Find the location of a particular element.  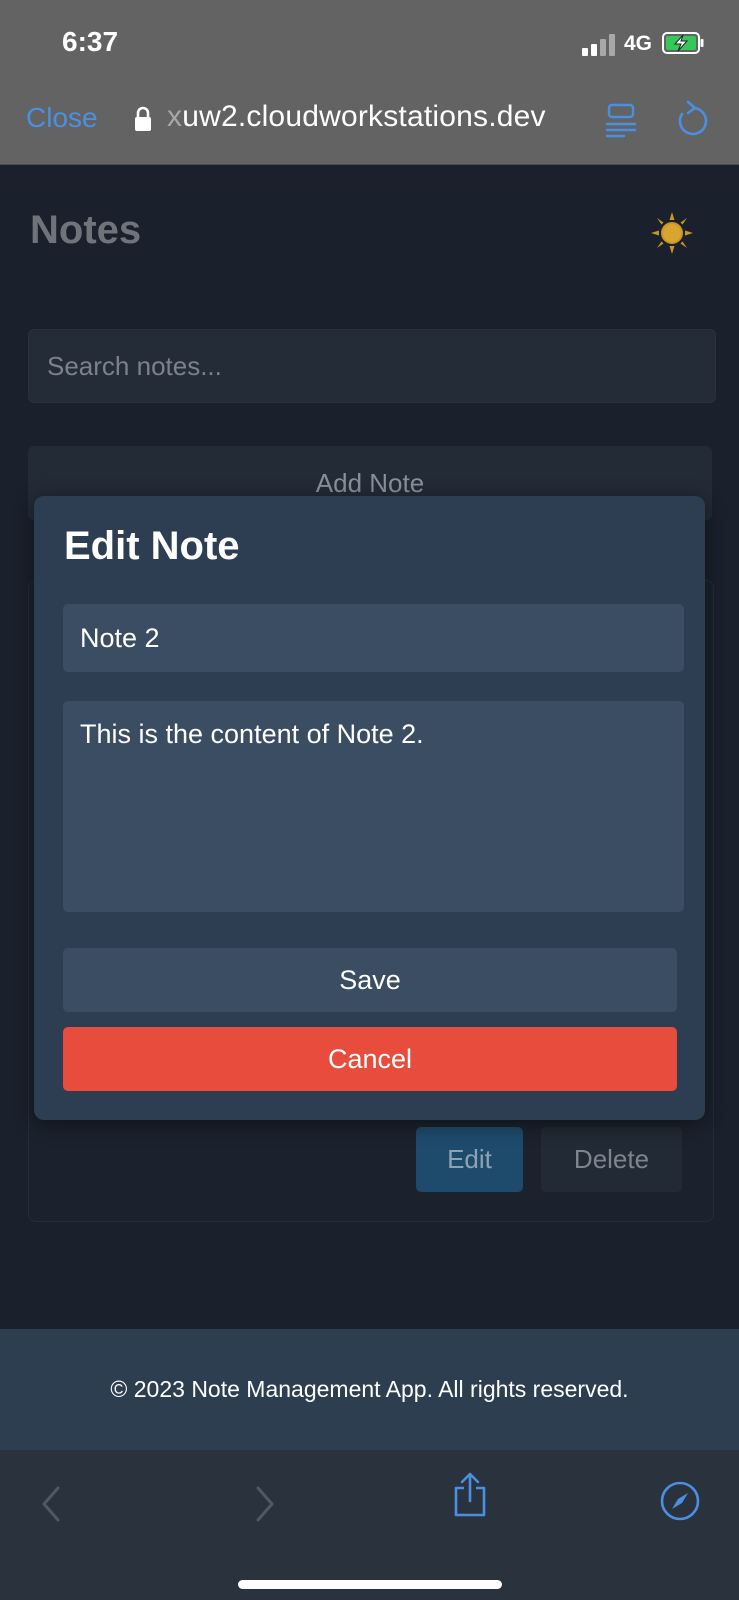

save-button: Save is located at coordinates (370, 980).